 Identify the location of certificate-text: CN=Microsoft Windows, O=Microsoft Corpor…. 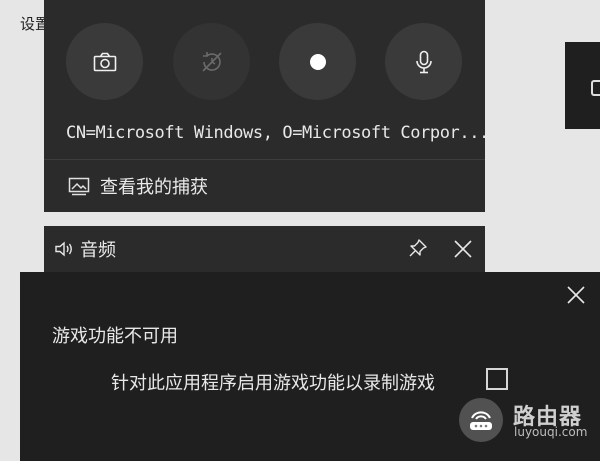
(277, 133).